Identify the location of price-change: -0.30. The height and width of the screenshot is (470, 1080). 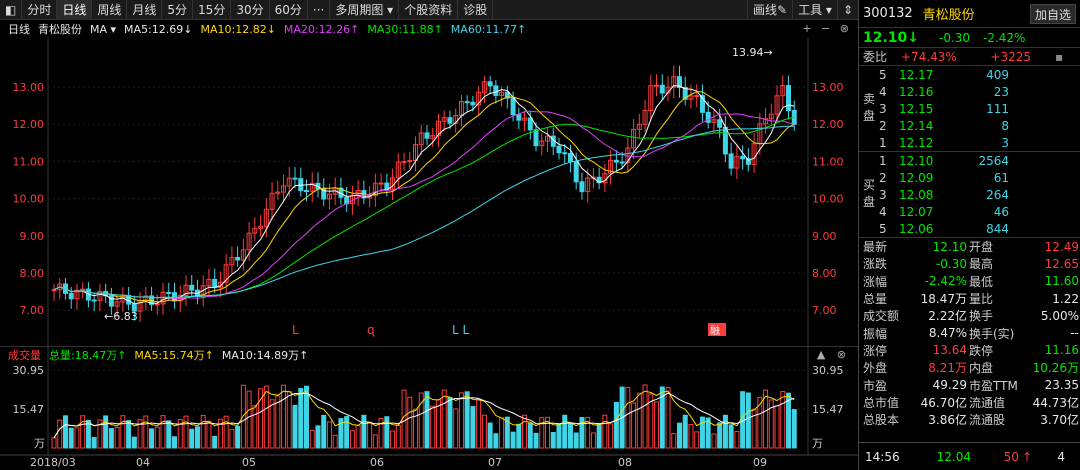
(955, 37).